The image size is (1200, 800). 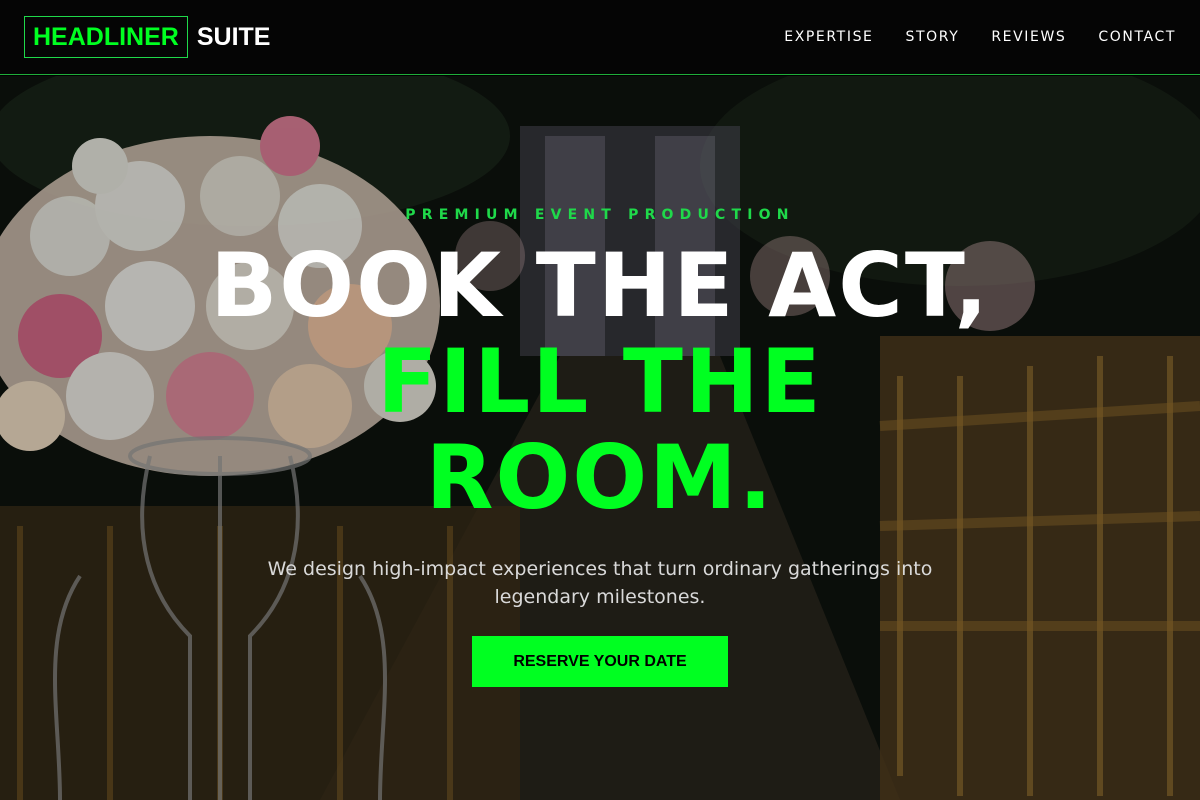 I want to click on headline-line-3: ROOM., so click(x=600, y=477).